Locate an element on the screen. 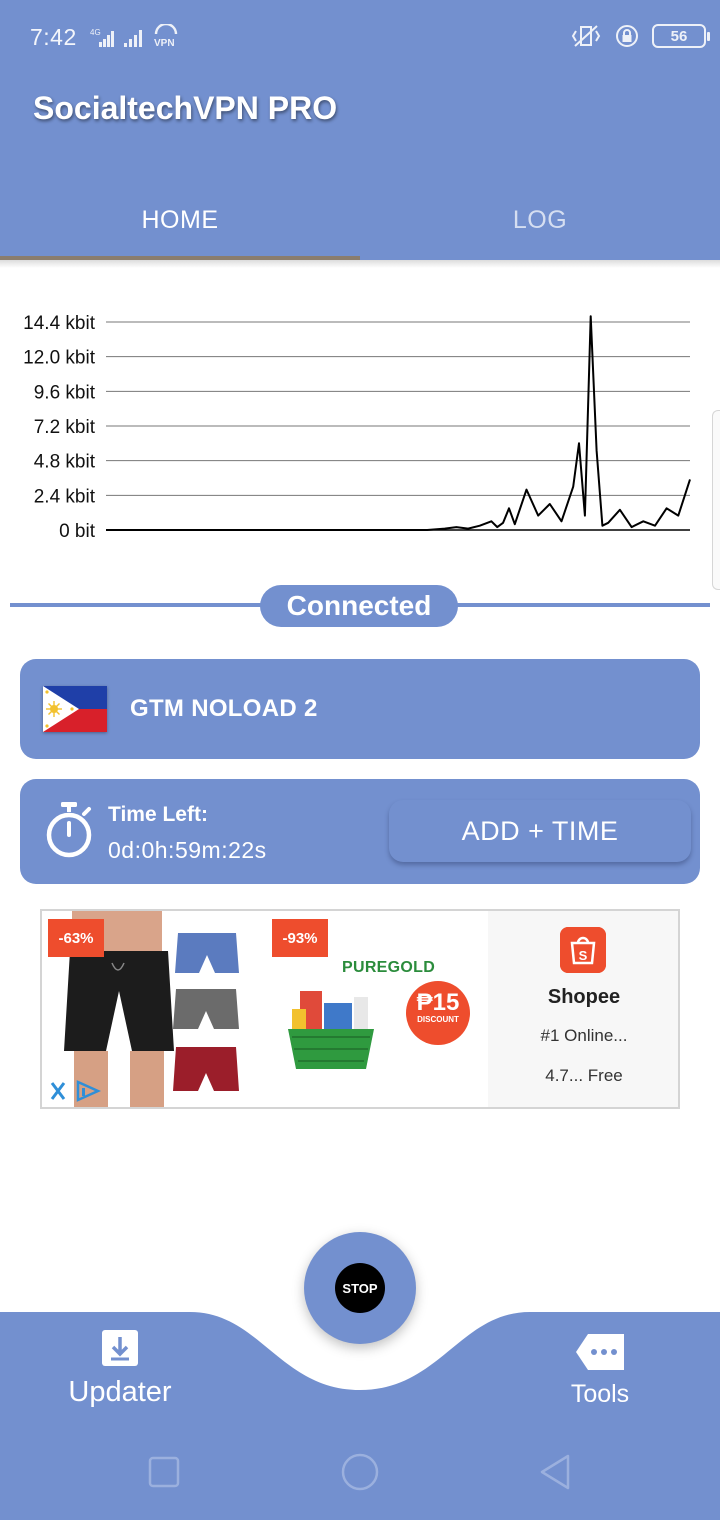  connection-status: Connected is located at coordinates (359, 606).